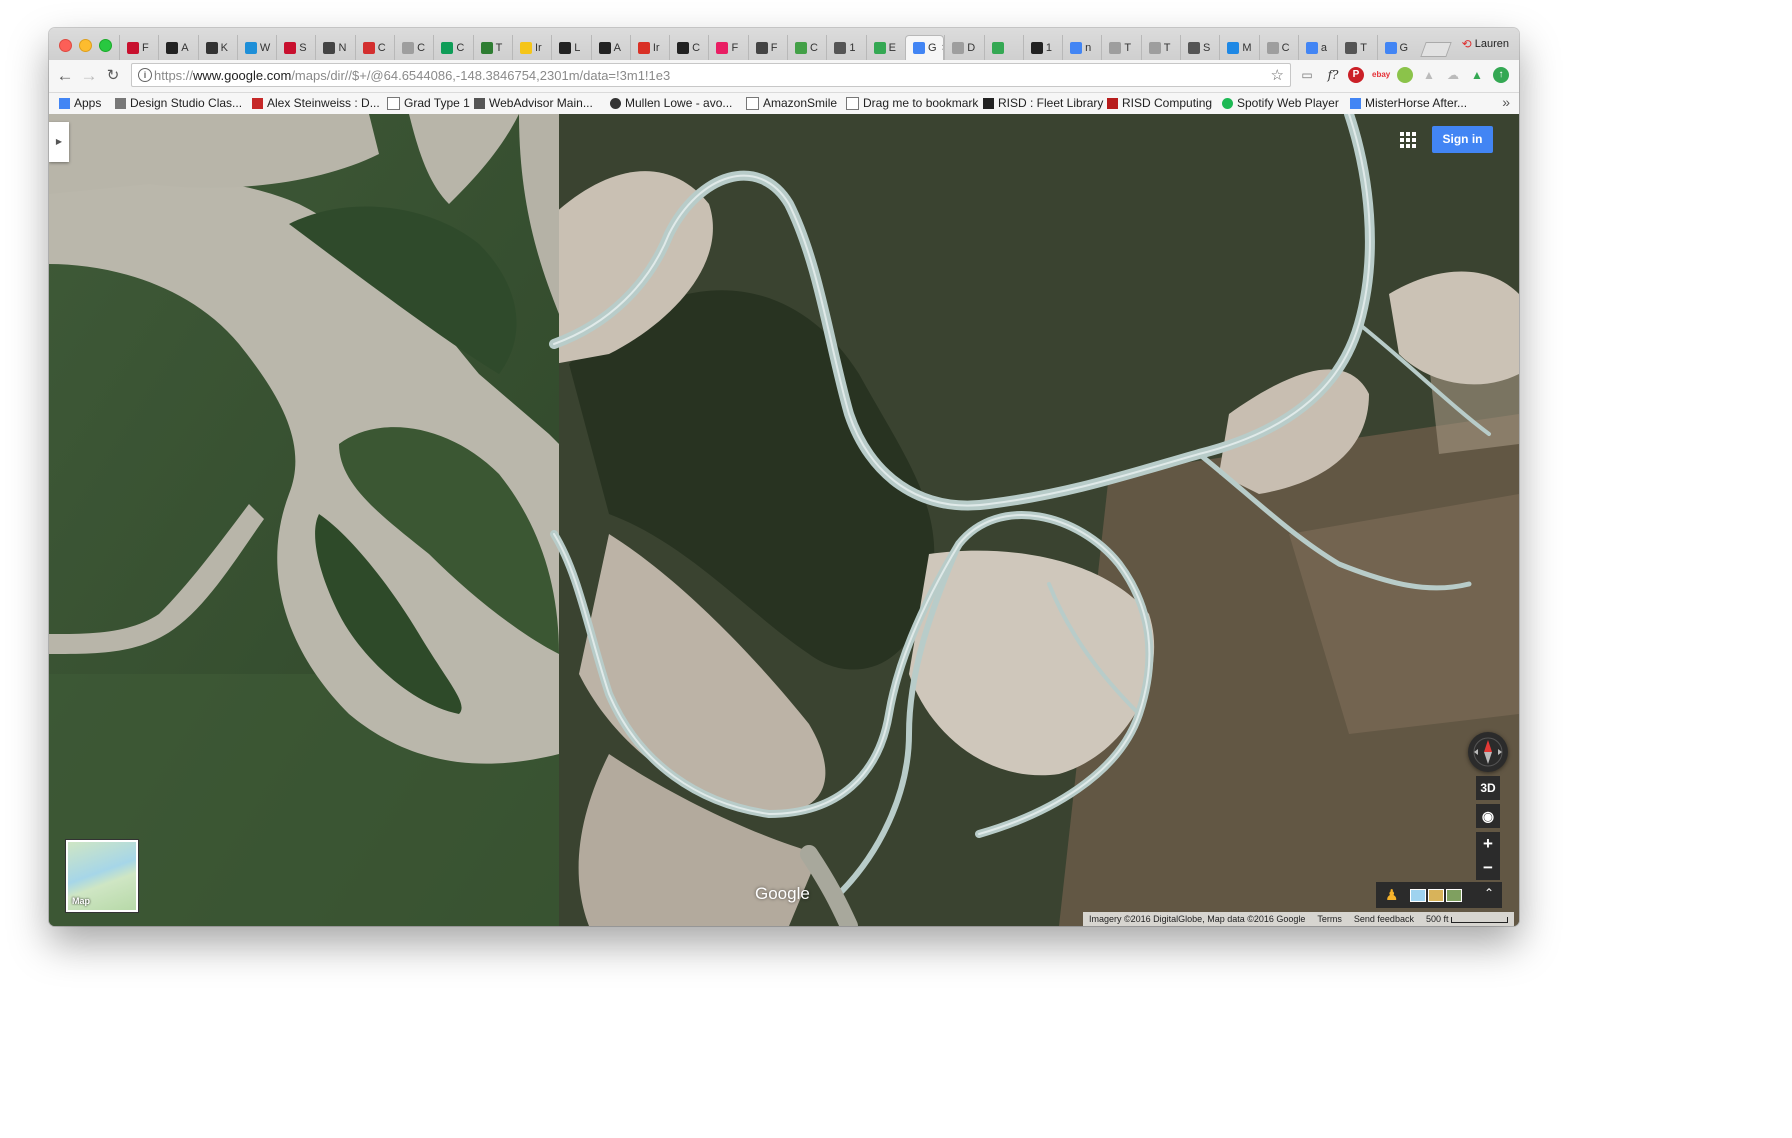  What do you see at coordinates (1462, 139) in the screenshot?
I see `sign-in-button: Sign in` at bounding box center [1462, 139].